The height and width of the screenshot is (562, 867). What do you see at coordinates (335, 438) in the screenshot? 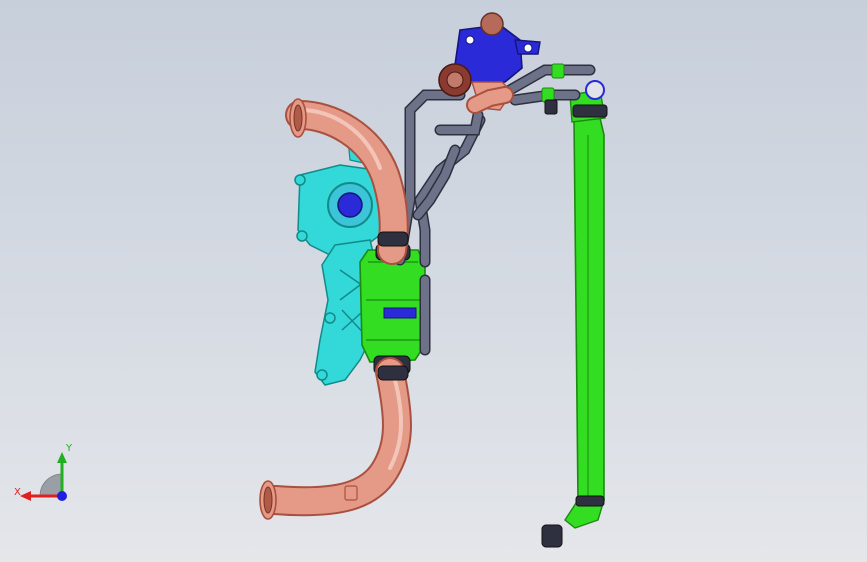
I see `charge-air-duct-lower` at bounding box center [335, 438].